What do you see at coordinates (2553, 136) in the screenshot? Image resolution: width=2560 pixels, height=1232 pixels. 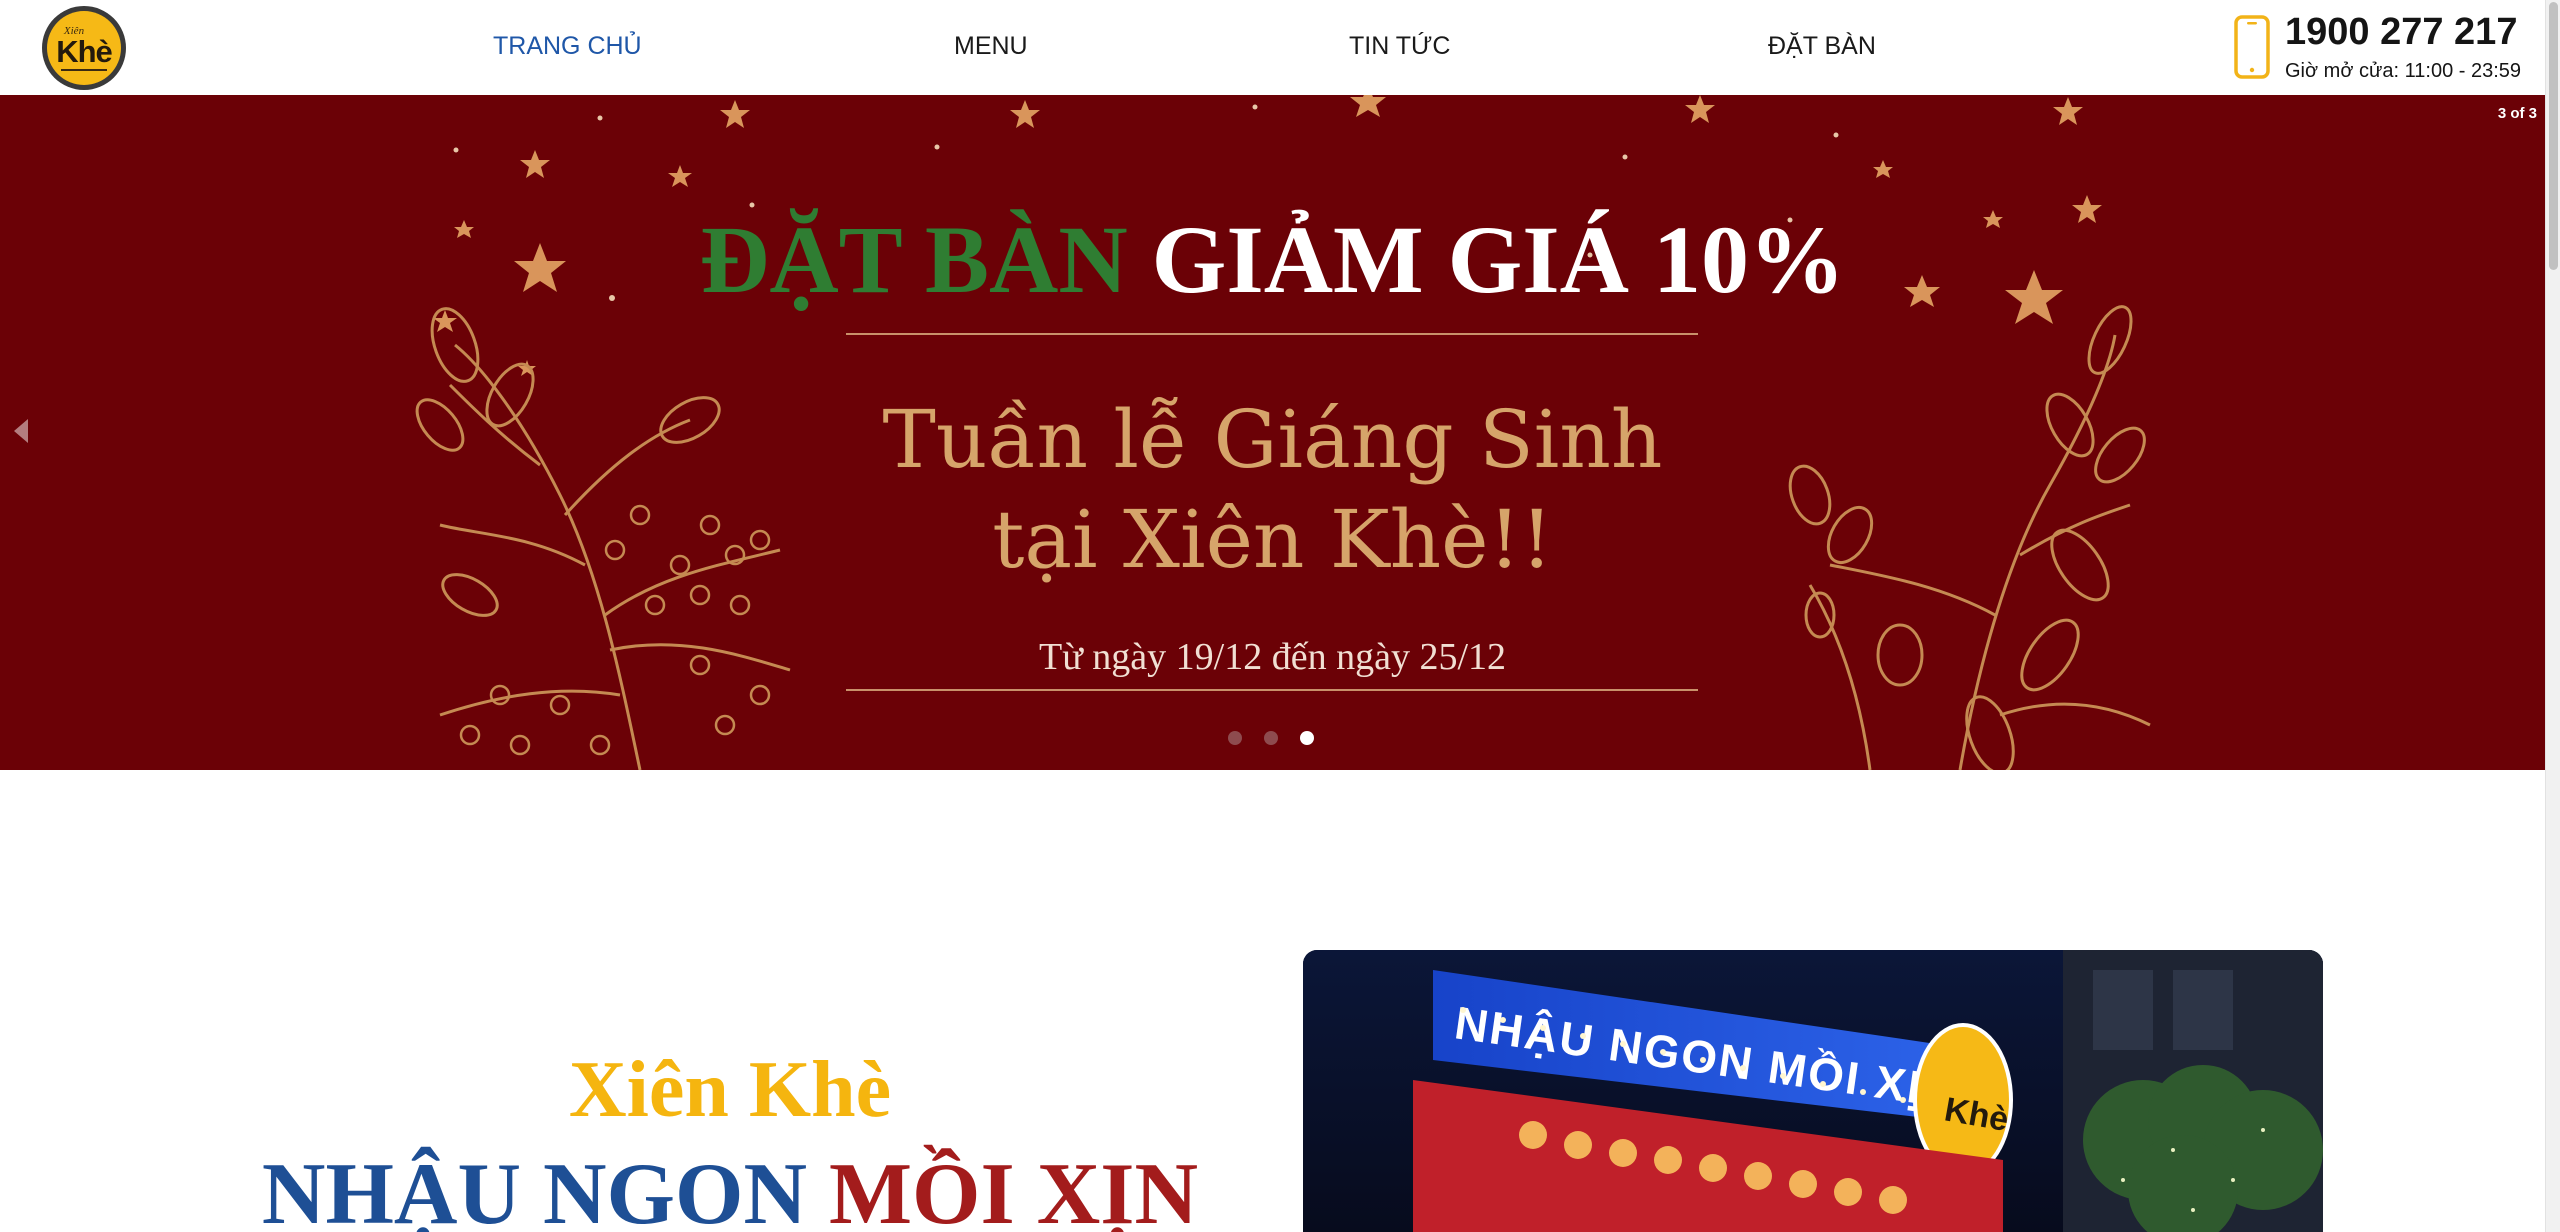 I see `scrollbar-thumb` at bounding box center [2553, 136].